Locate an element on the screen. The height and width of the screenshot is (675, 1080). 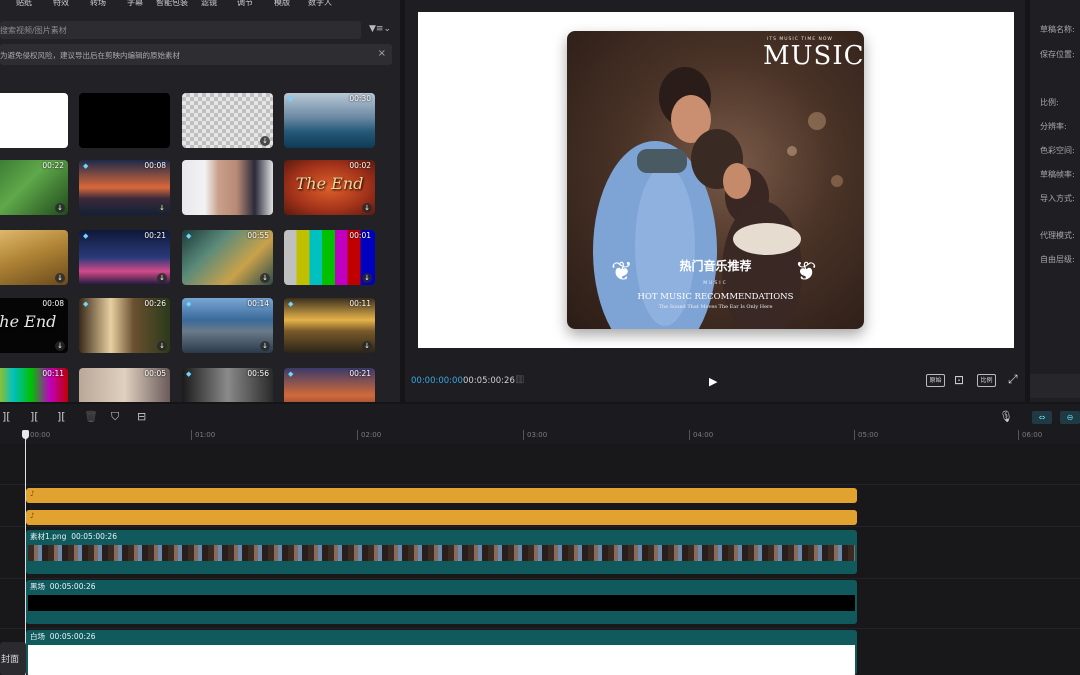
link-toggle-icon: ⇔ is located at coordinates (1042, 417).